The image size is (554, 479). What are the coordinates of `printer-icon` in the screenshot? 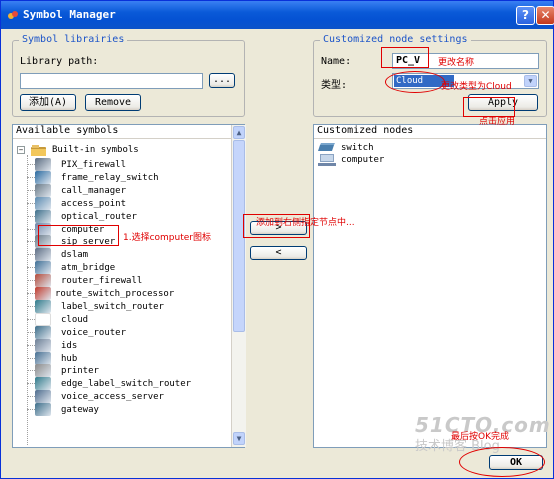 It's located at (43, 371).